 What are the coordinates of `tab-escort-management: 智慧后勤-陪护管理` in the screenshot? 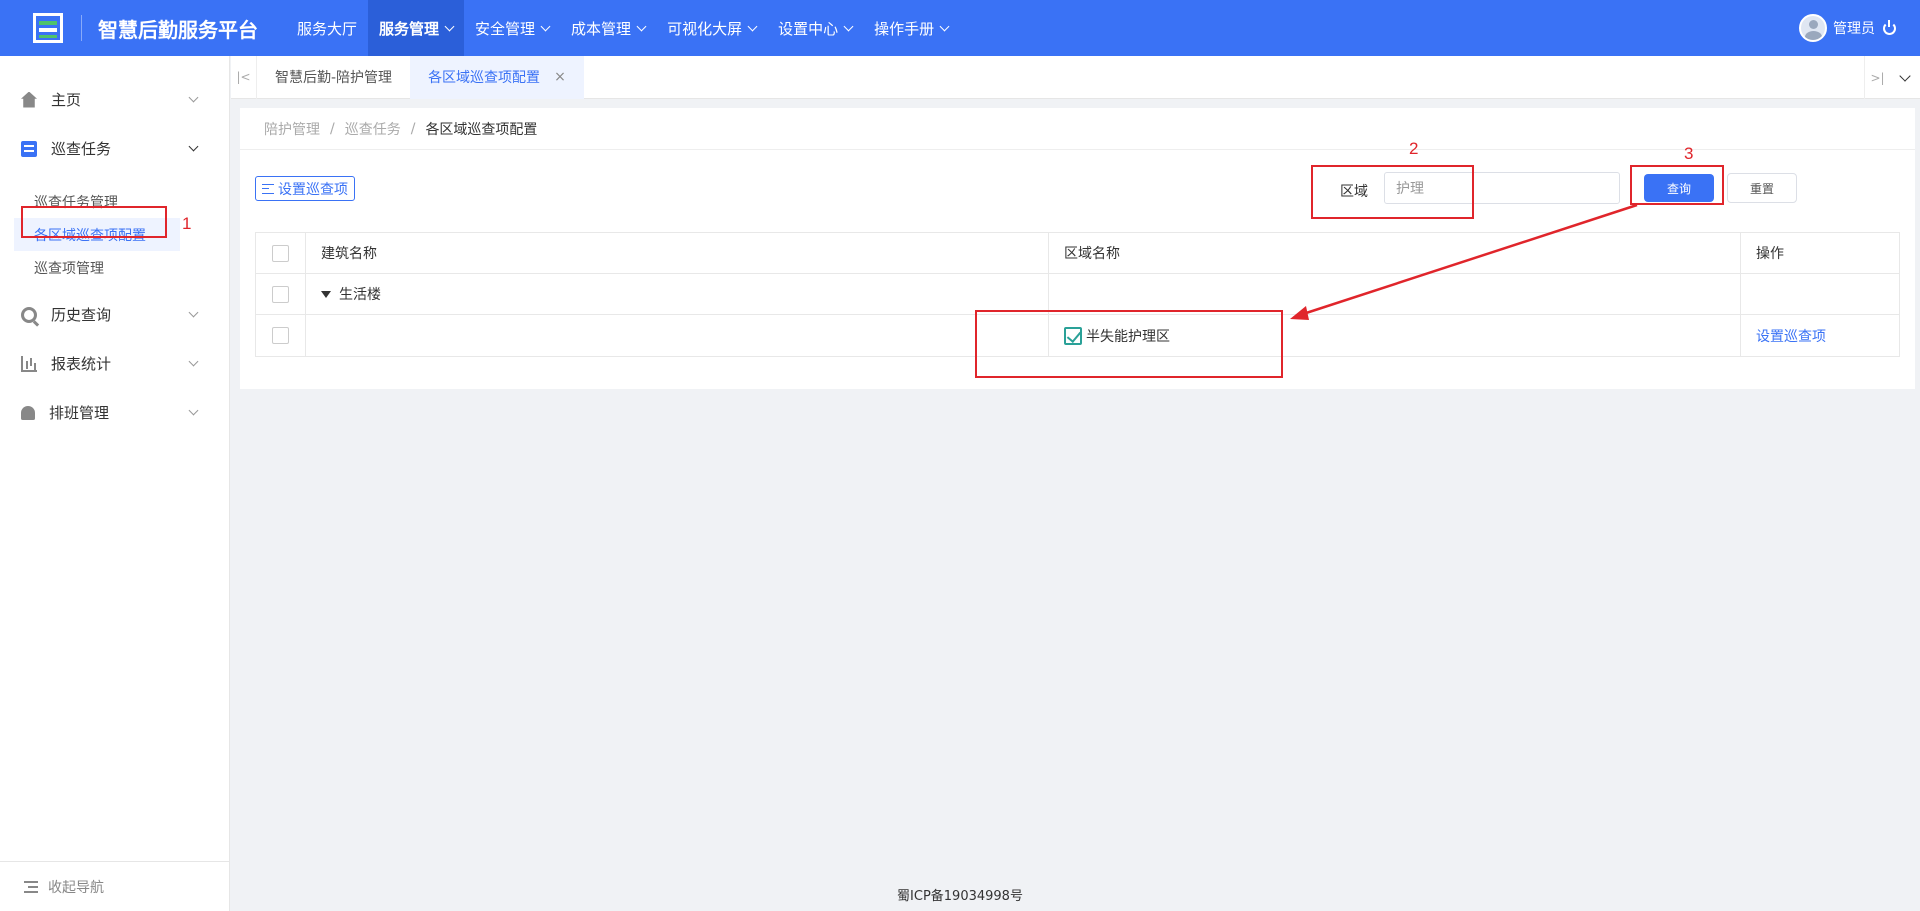 It's located at (333, 77).